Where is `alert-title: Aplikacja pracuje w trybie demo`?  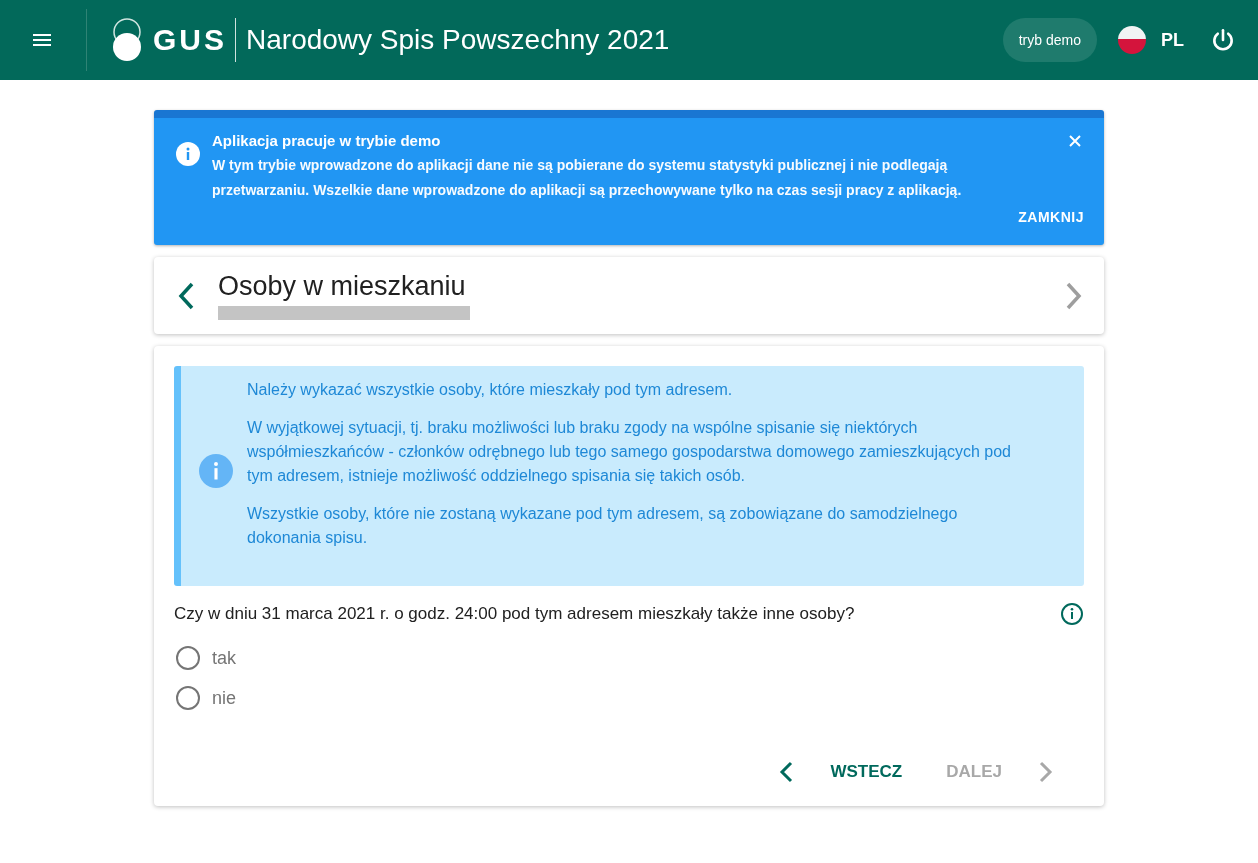
alert-title: Aplikacja pracuje w trybie demo is located at coordinates (327, 140).